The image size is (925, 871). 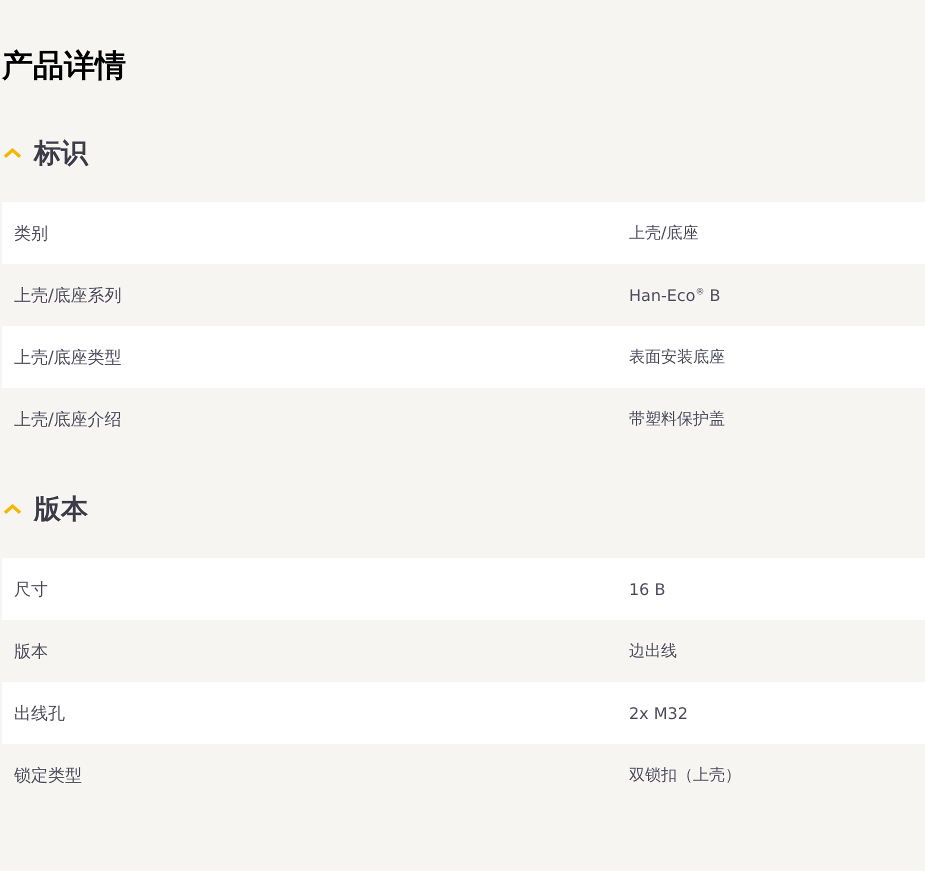 I want to click on property-label: 出线孔, so click(x=39, y=713).